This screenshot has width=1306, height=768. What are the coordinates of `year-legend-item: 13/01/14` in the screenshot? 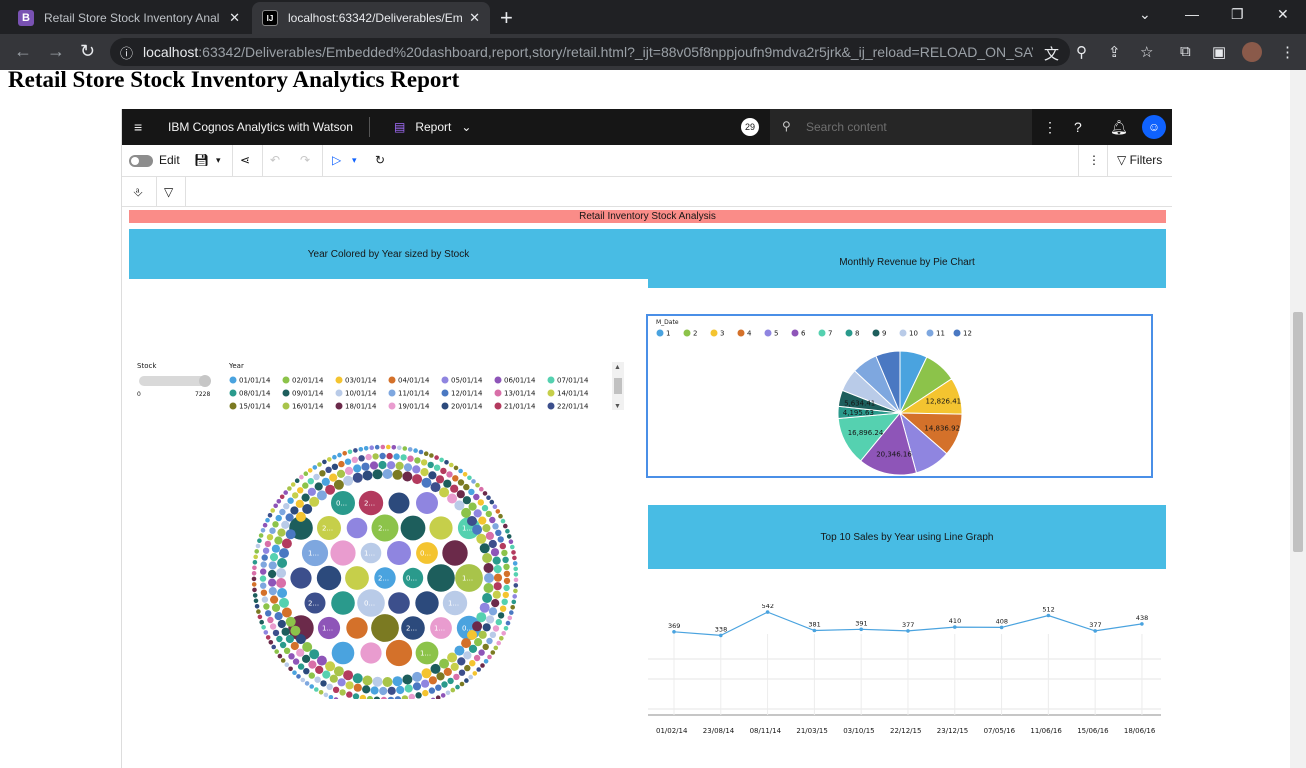 It's located at (520, 394).